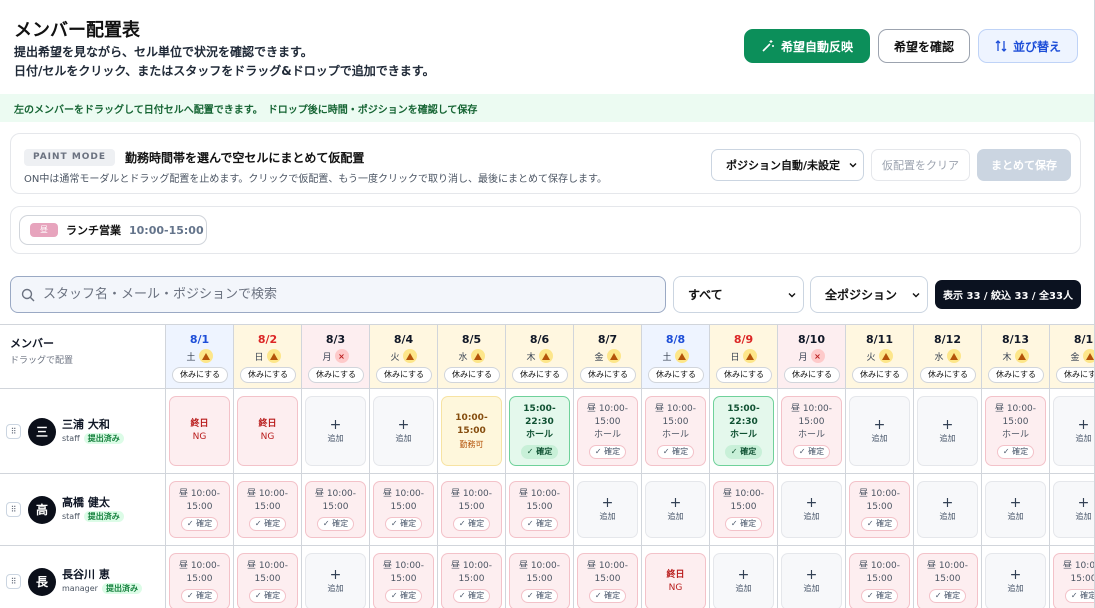 The height and width of the screenshot is (608, 1095). What do you see at coordinates (920, 165) in the screenshot?
I see `clear-draft-button: 仮配置をクリア` at bounding box center [920, 165].